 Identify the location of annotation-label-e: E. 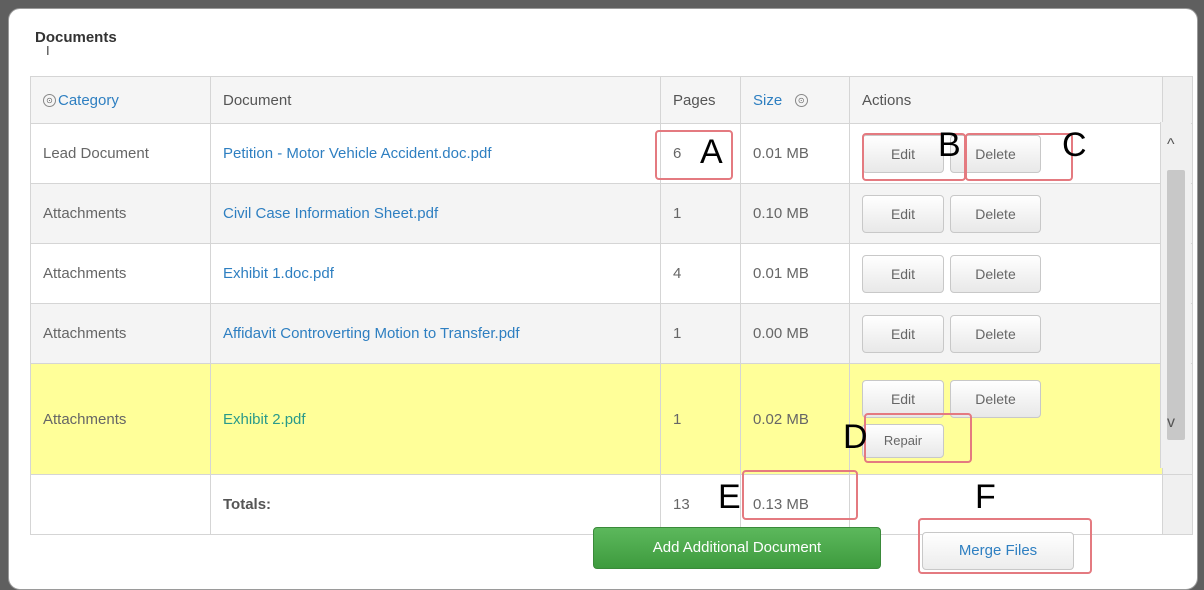
(729, 497).